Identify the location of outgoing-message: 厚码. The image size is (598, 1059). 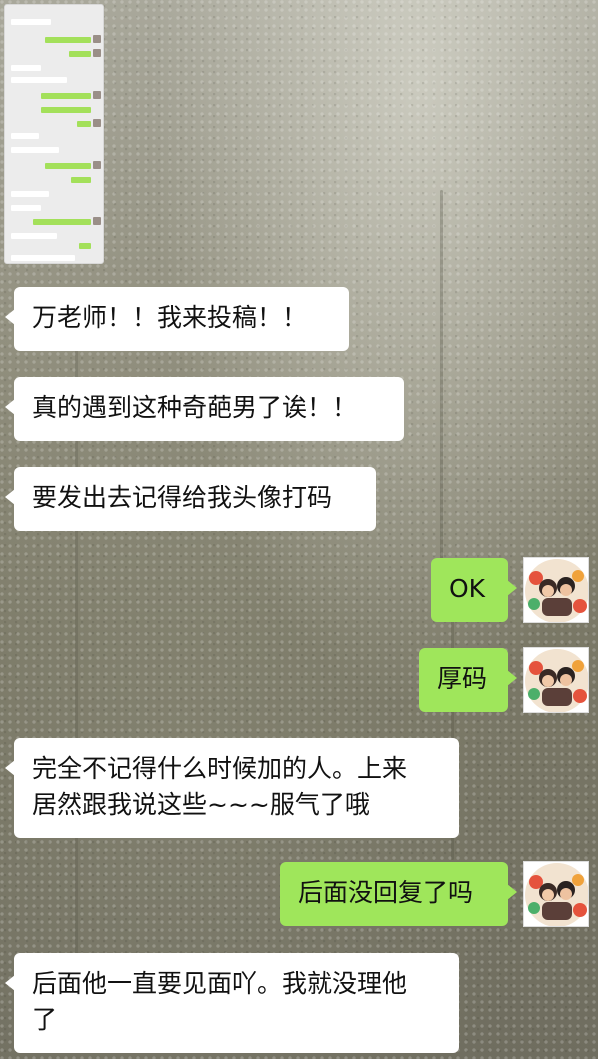
(468, 680).